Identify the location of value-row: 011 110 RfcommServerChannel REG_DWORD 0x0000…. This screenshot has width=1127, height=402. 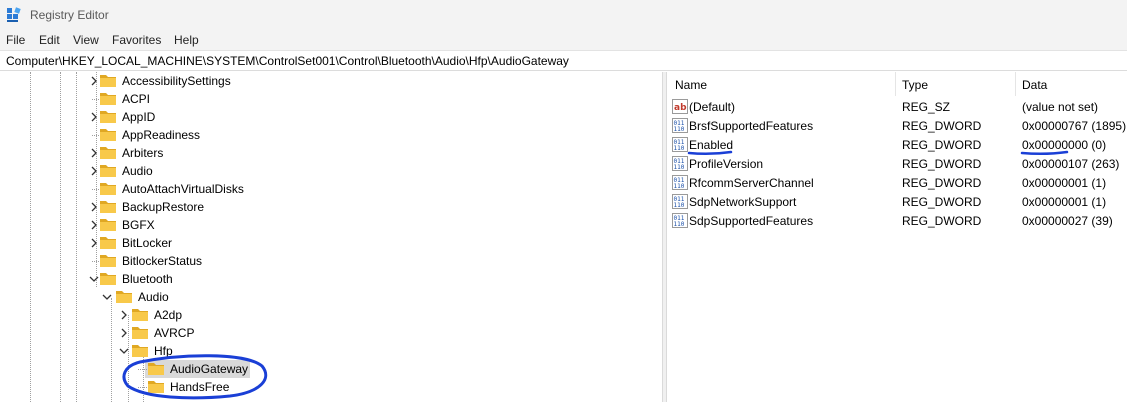
(897, 182).